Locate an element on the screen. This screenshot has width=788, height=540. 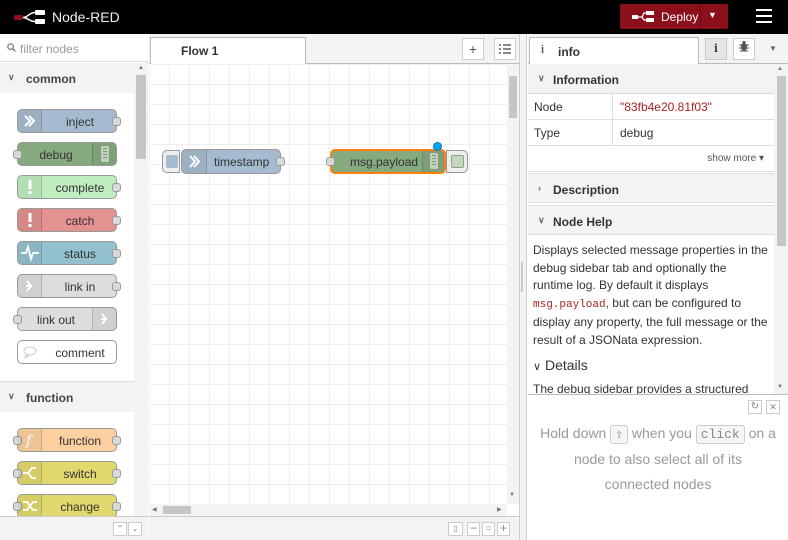
list-flows-button is located at coordinates (505, 49).